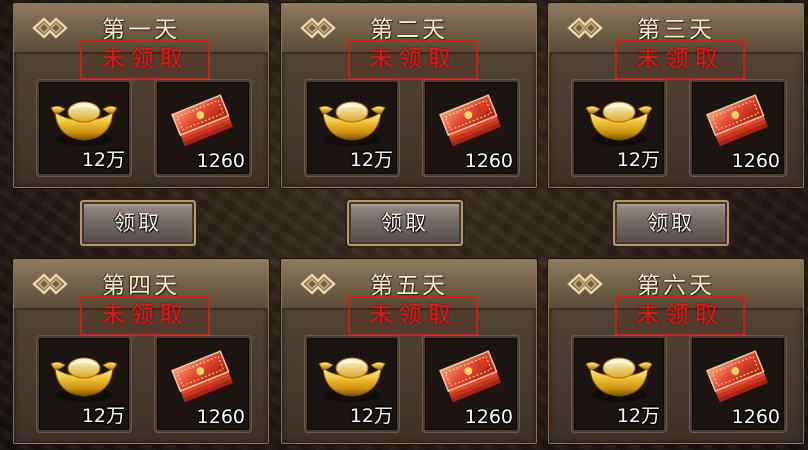 The width and height of the screenshot is (808, 450). Describe the element at coordinates (138, 223) in the screenshot. I see `claim-button-day-1: 领取` at that location.